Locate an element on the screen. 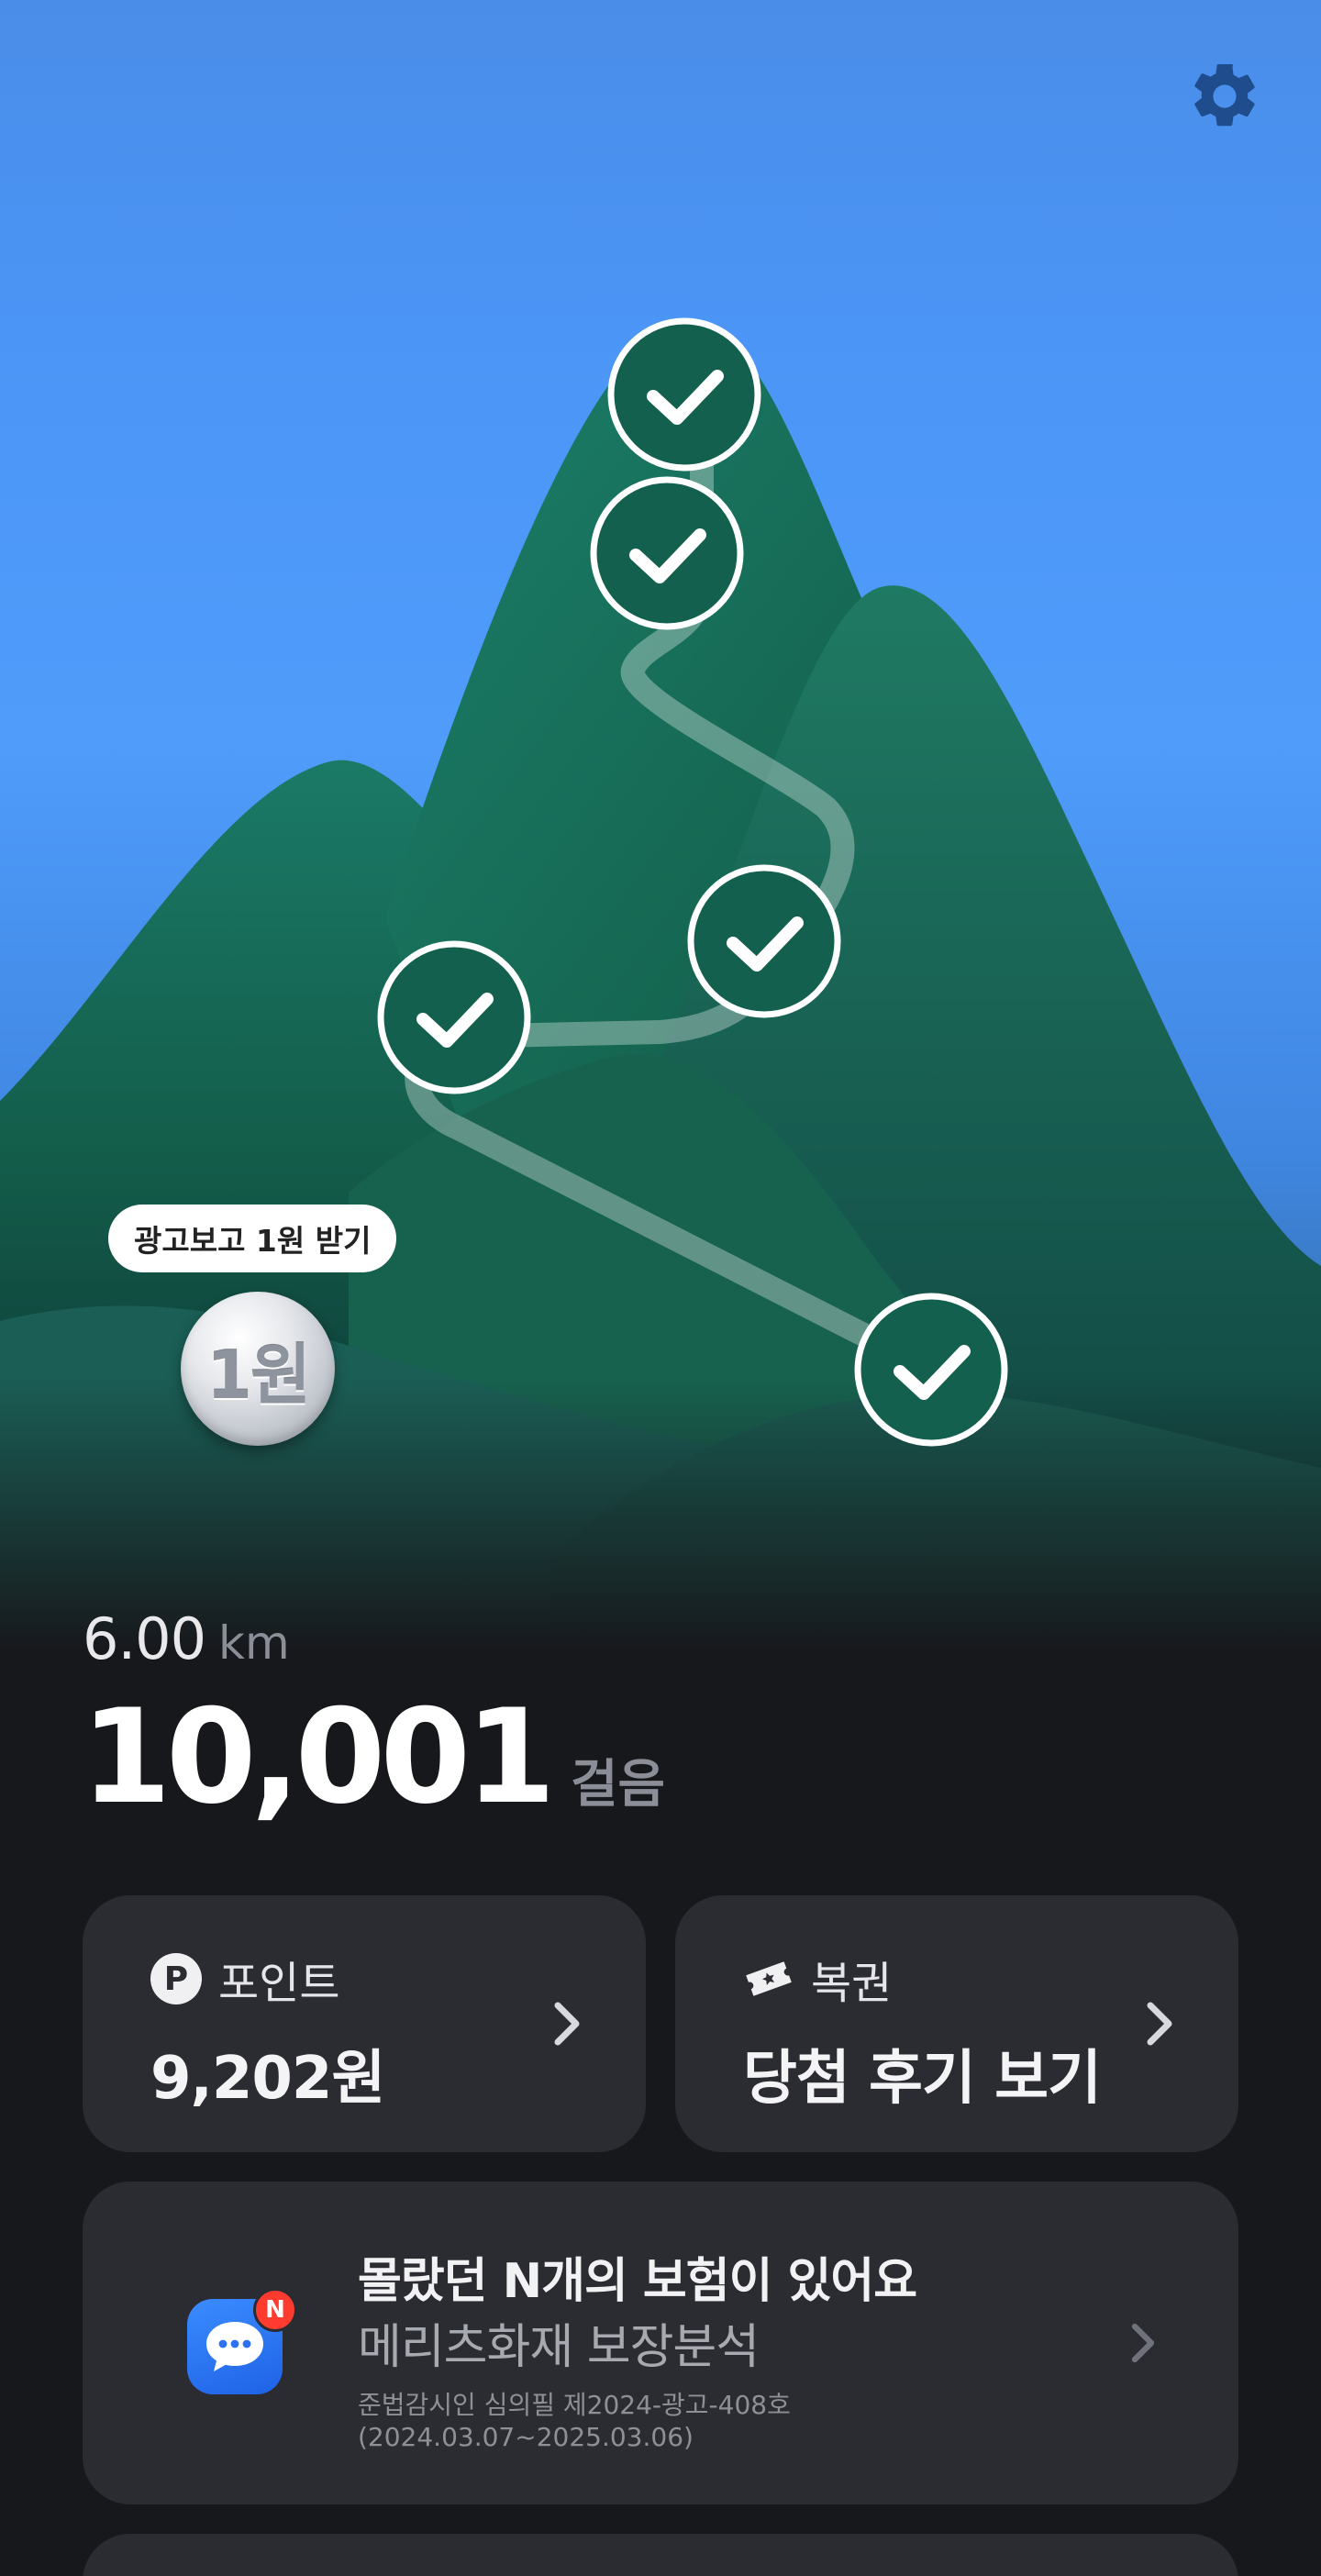 The image size is (1321, 2576). steps-display: 10,001 걸음 is located at coordinates (373, 1758).